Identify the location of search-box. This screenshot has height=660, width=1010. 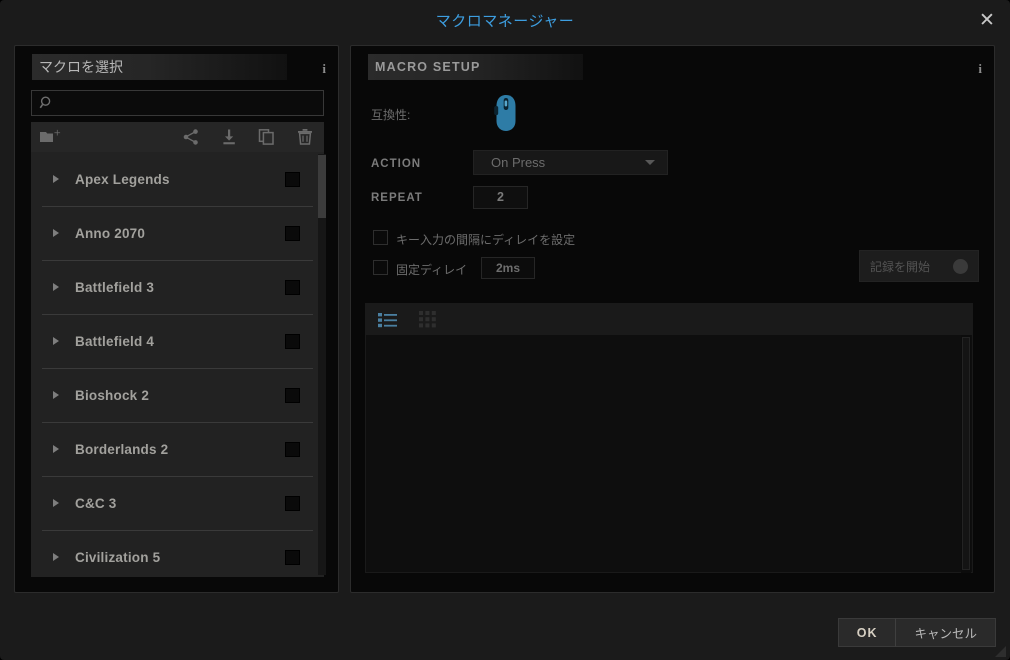
(177, 103).